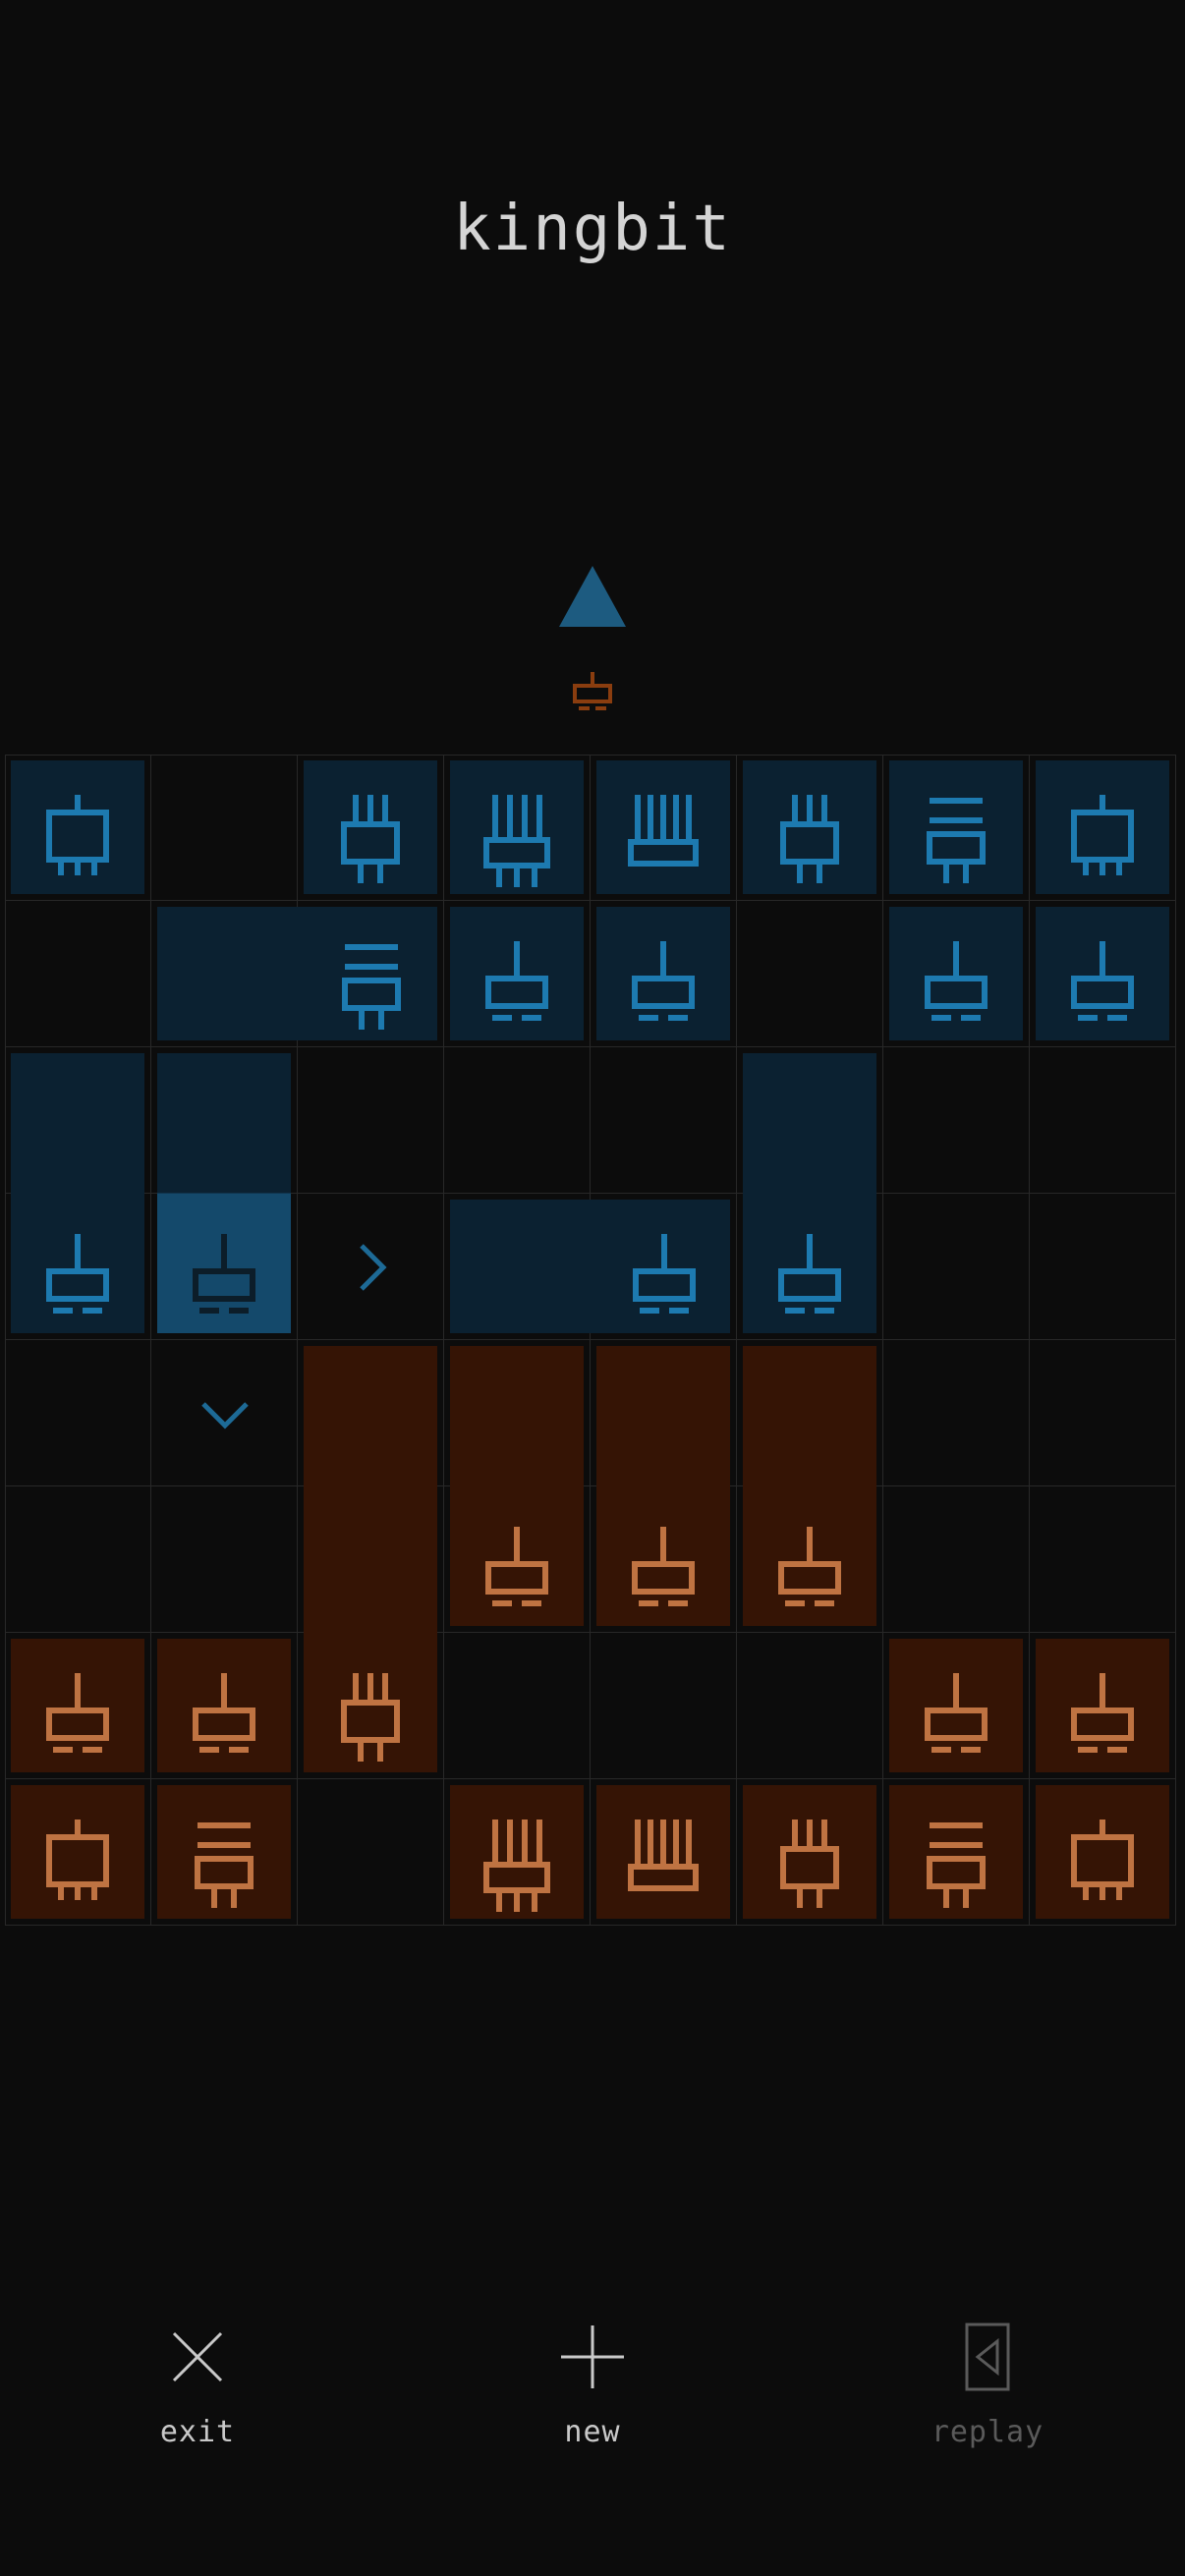 The width and height of the screenshot is (1185, 2576). I want to click on tile-r0c7, so click(1103, 827).